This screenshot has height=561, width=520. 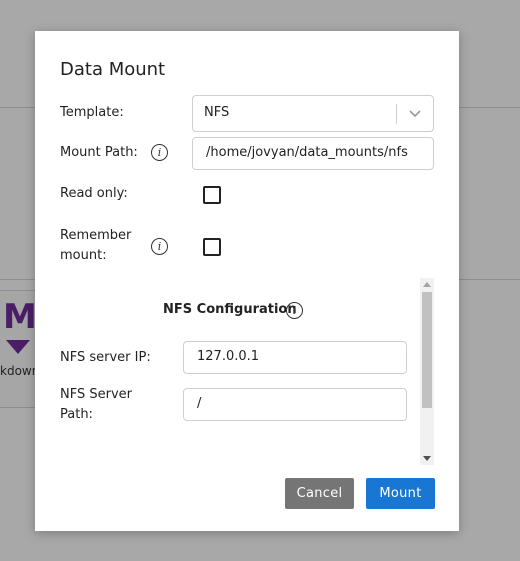 What do you see at coordinates (99, 152) in the screenshot?
I see `mount-path-label: Mount Path:` at bounding box center [99, 152].